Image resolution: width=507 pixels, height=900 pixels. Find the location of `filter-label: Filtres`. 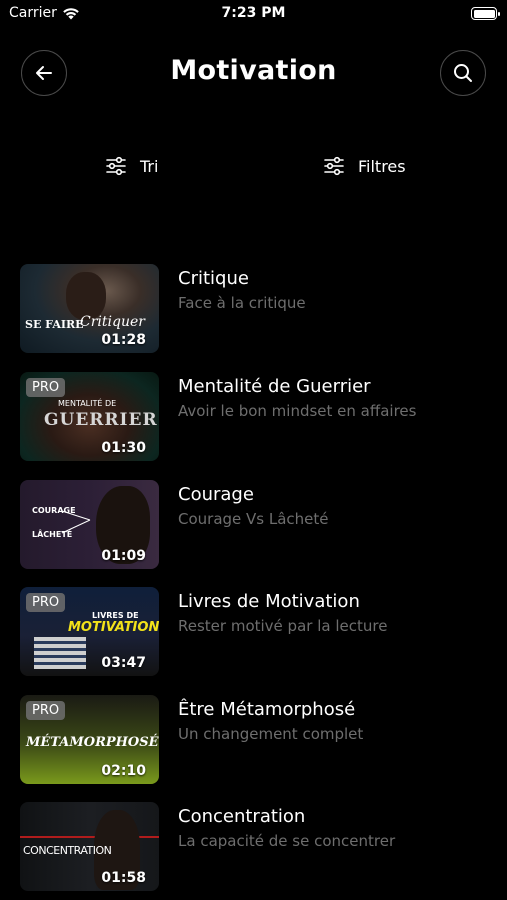

filter-label: Filtres is located at coordinates (382, 166).